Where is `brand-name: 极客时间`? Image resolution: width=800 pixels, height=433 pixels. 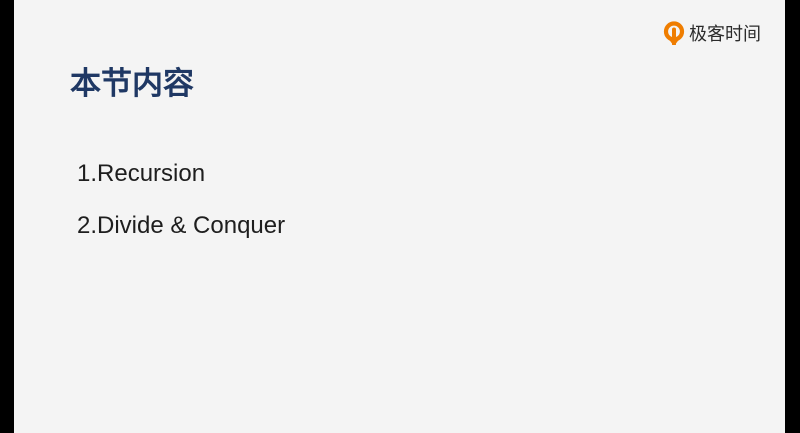
brand-name: 极客时间 is located at coordinates (725, 34).